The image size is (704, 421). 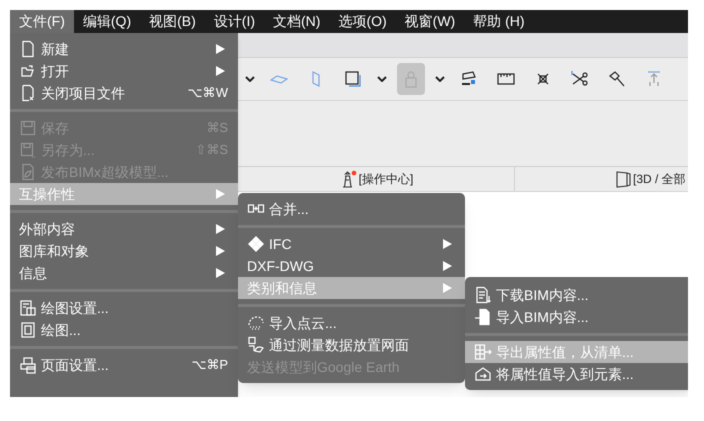 I want to click on menu-item-label: 外部内容, so click(x=47, y=229).